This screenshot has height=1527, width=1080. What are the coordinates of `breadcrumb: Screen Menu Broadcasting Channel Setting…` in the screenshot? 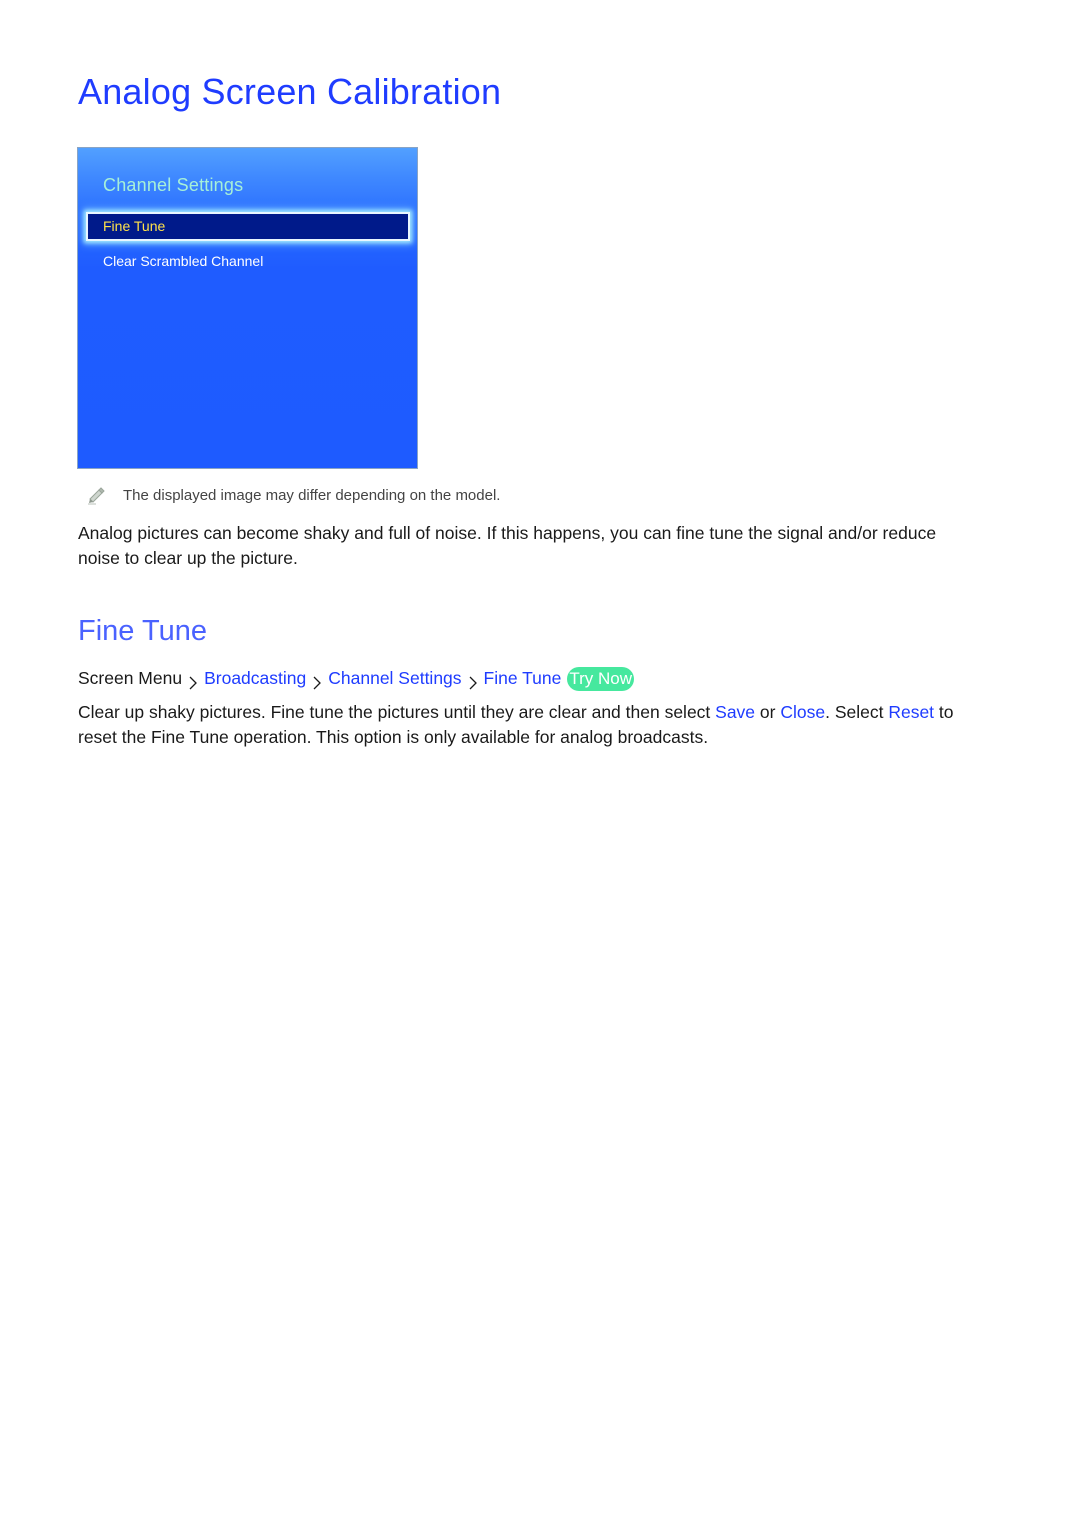 It's located at (356, 678).